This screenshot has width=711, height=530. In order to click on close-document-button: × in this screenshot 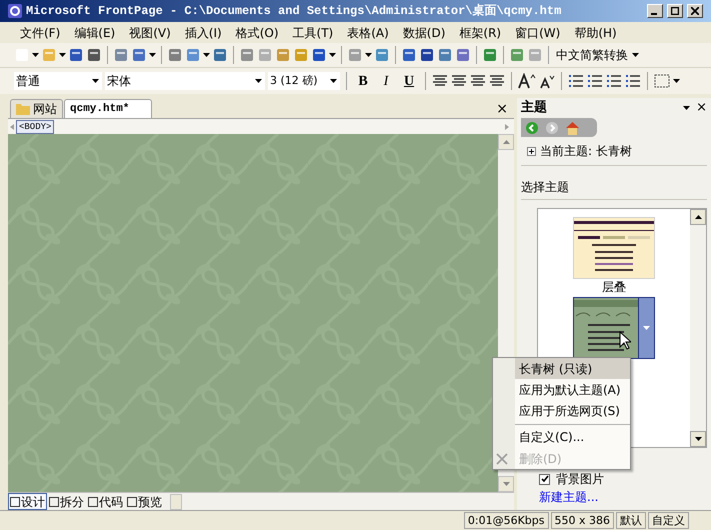, I will do `click(502, 109)`.